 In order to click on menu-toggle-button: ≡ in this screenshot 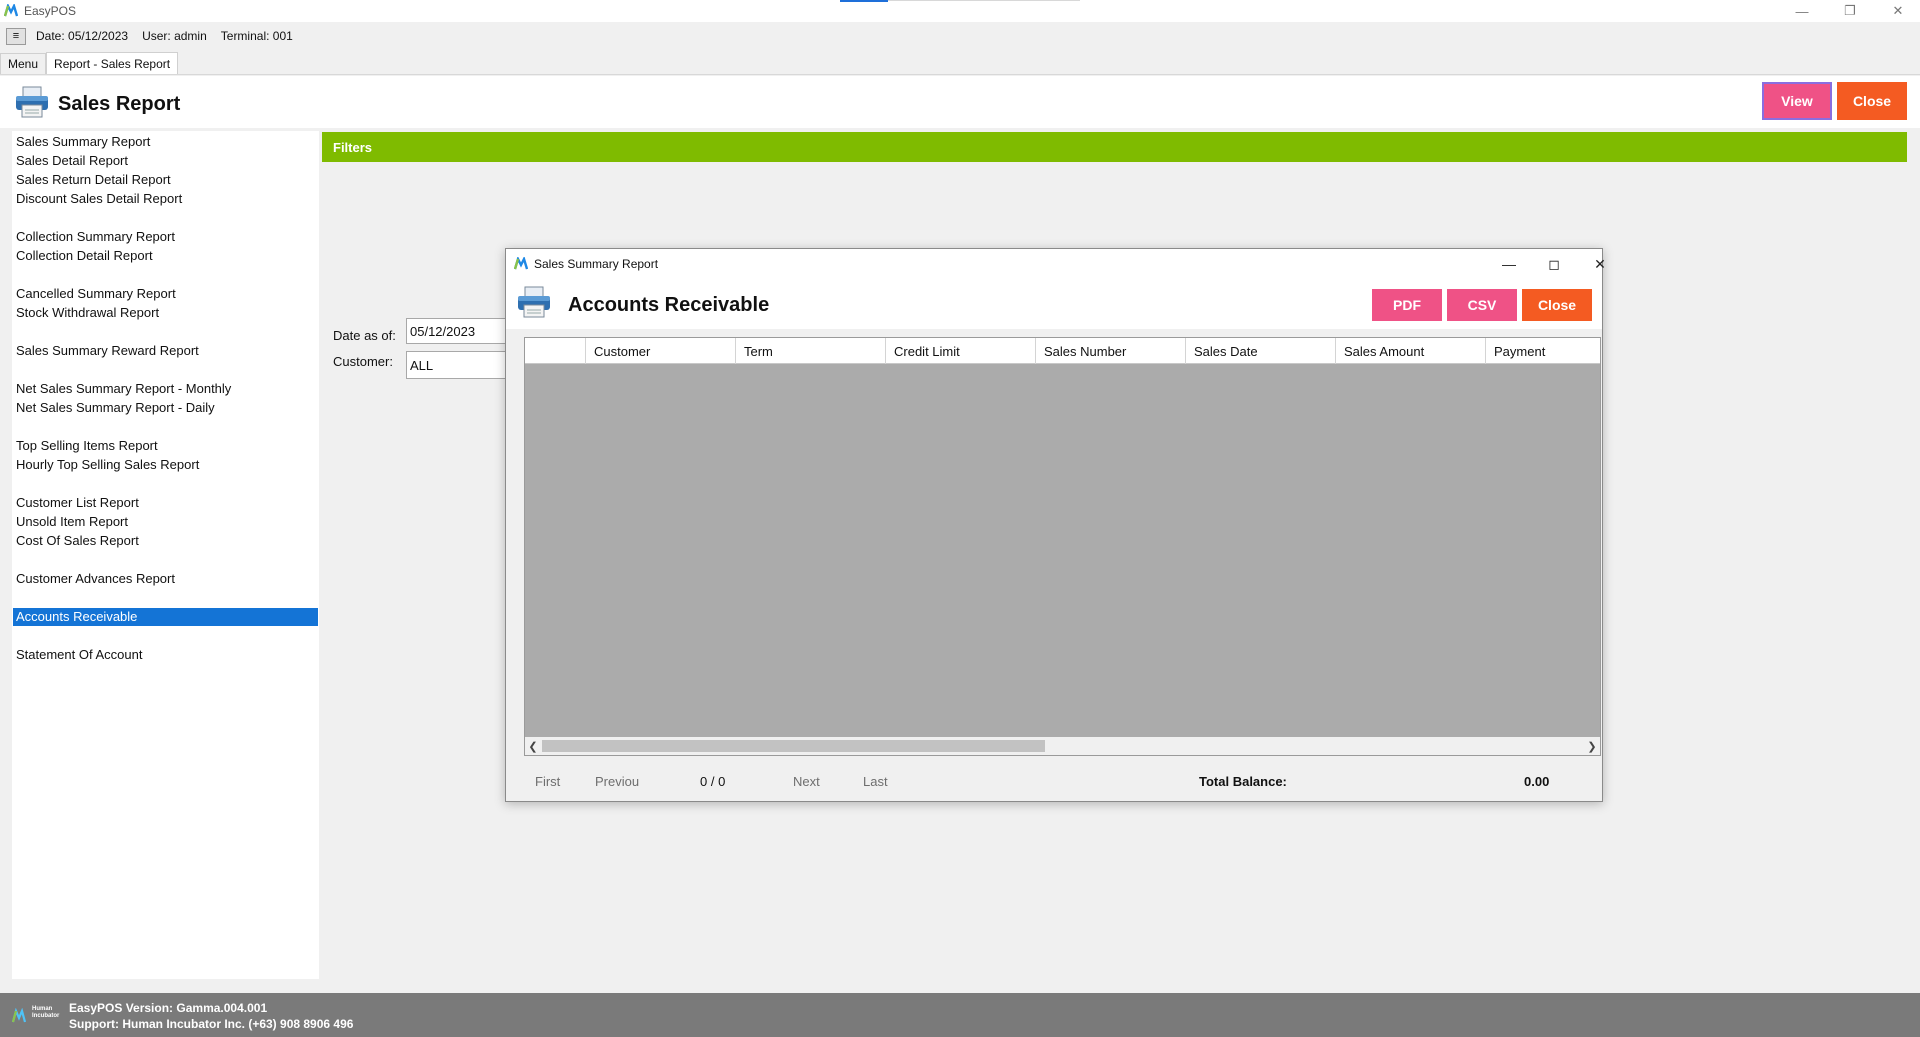, I will do `click(16, 36)`.